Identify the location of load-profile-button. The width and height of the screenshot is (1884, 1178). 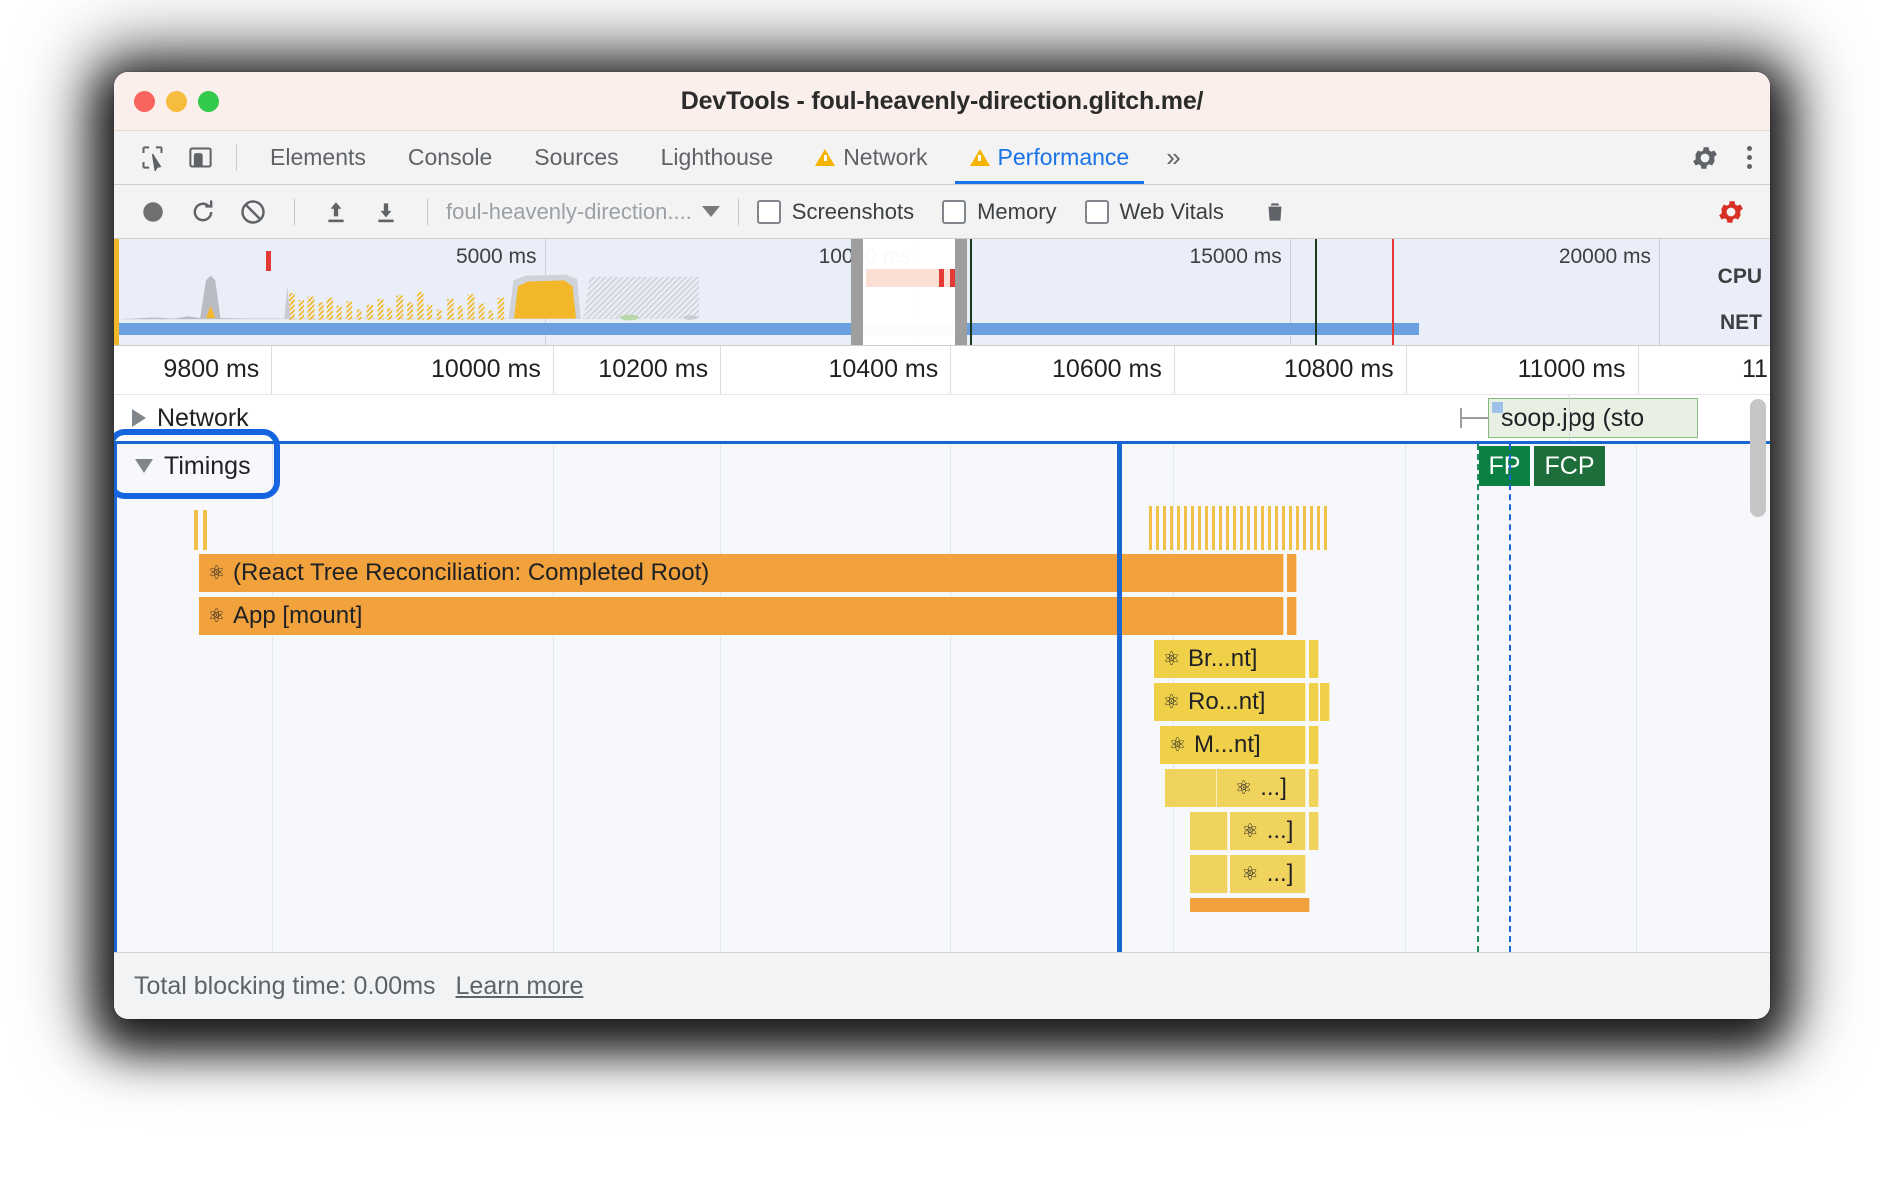
(336, 212).